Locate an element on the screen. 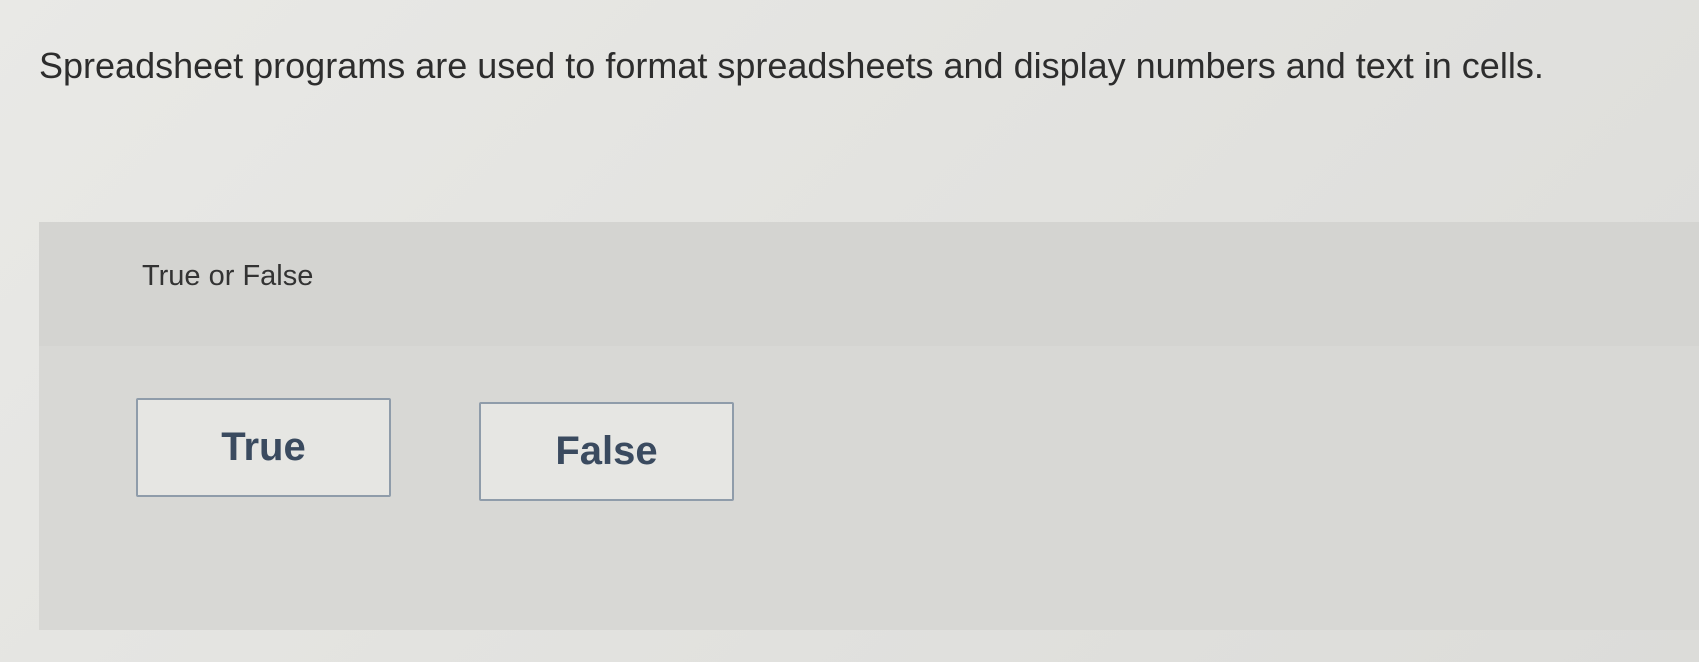 This screenshot has height=662, width=1699. true-button: True is located at coordinates (263, 447).